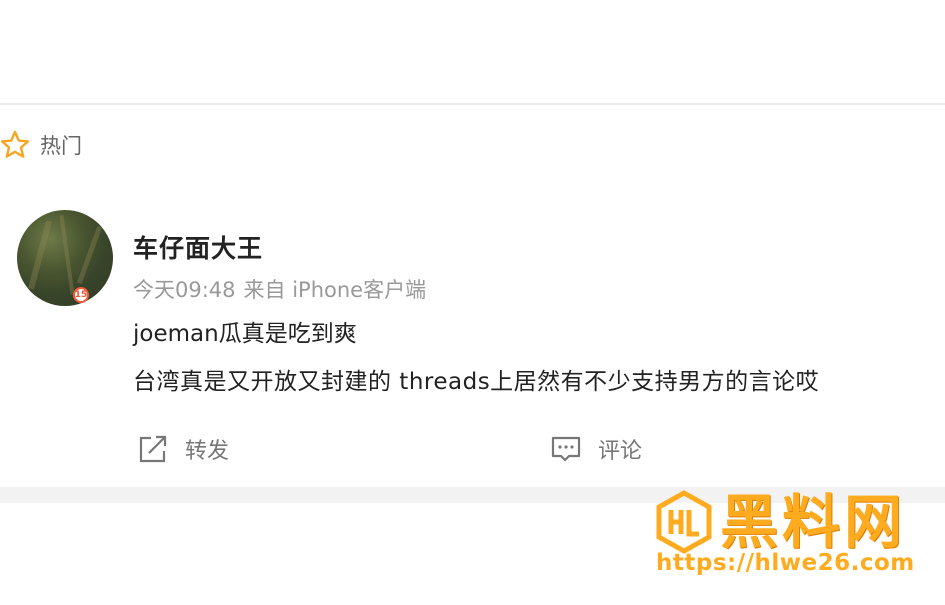 The image size is (945, 605). I want to click on post-source: 来自 iPhone客户端, so click(335, 290).